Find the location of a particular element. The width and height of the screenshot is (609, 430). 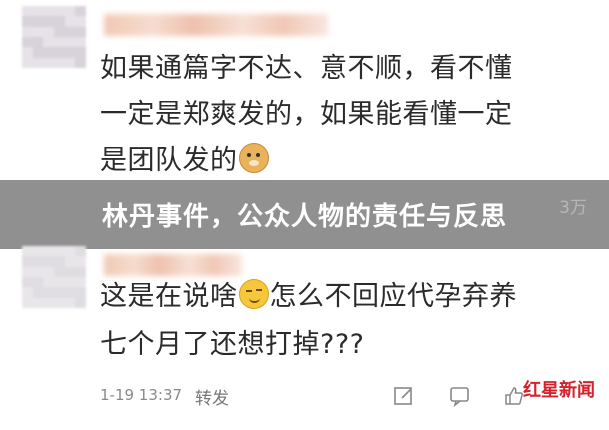

news-logo: 红星新闻 is located at coordinates (559, 390).